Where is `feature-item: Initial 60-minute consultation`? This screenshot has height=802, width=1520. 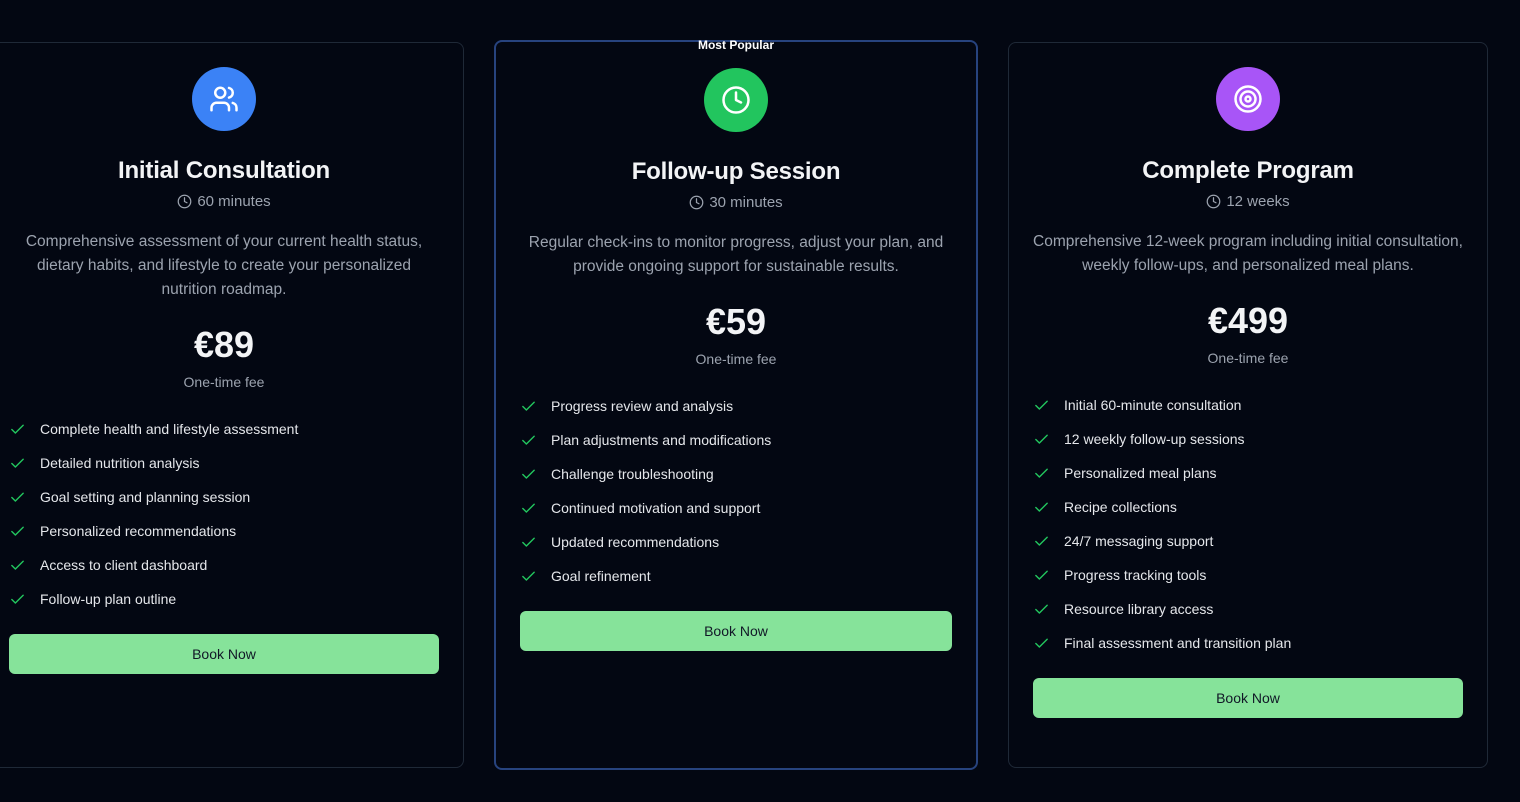
feature-item: Initial 60-minute consultation is located at coordinates (1248, 405).